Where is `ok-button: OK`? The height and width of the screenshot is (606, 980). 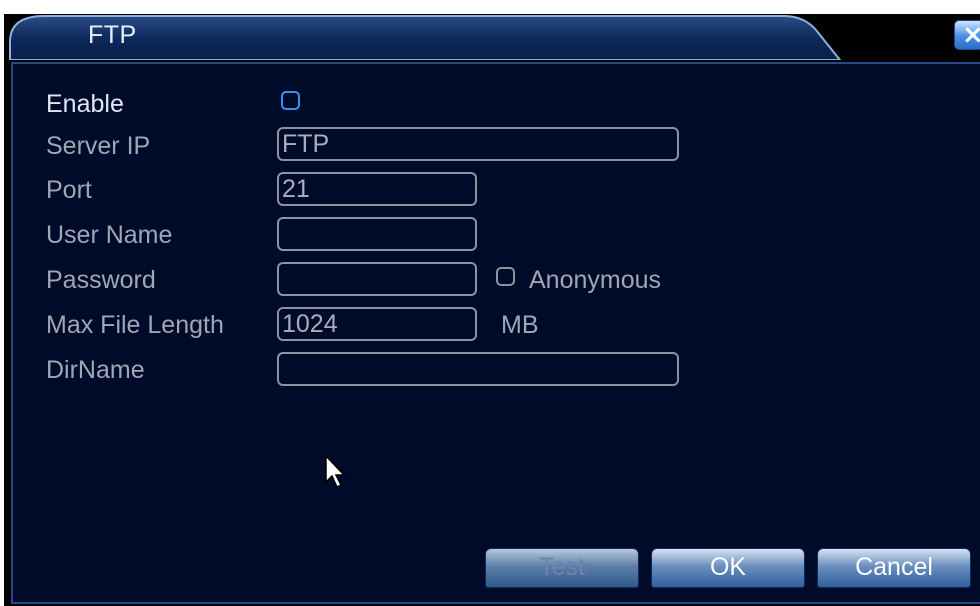
ok-button: OK is located at coordinates (728, 568).